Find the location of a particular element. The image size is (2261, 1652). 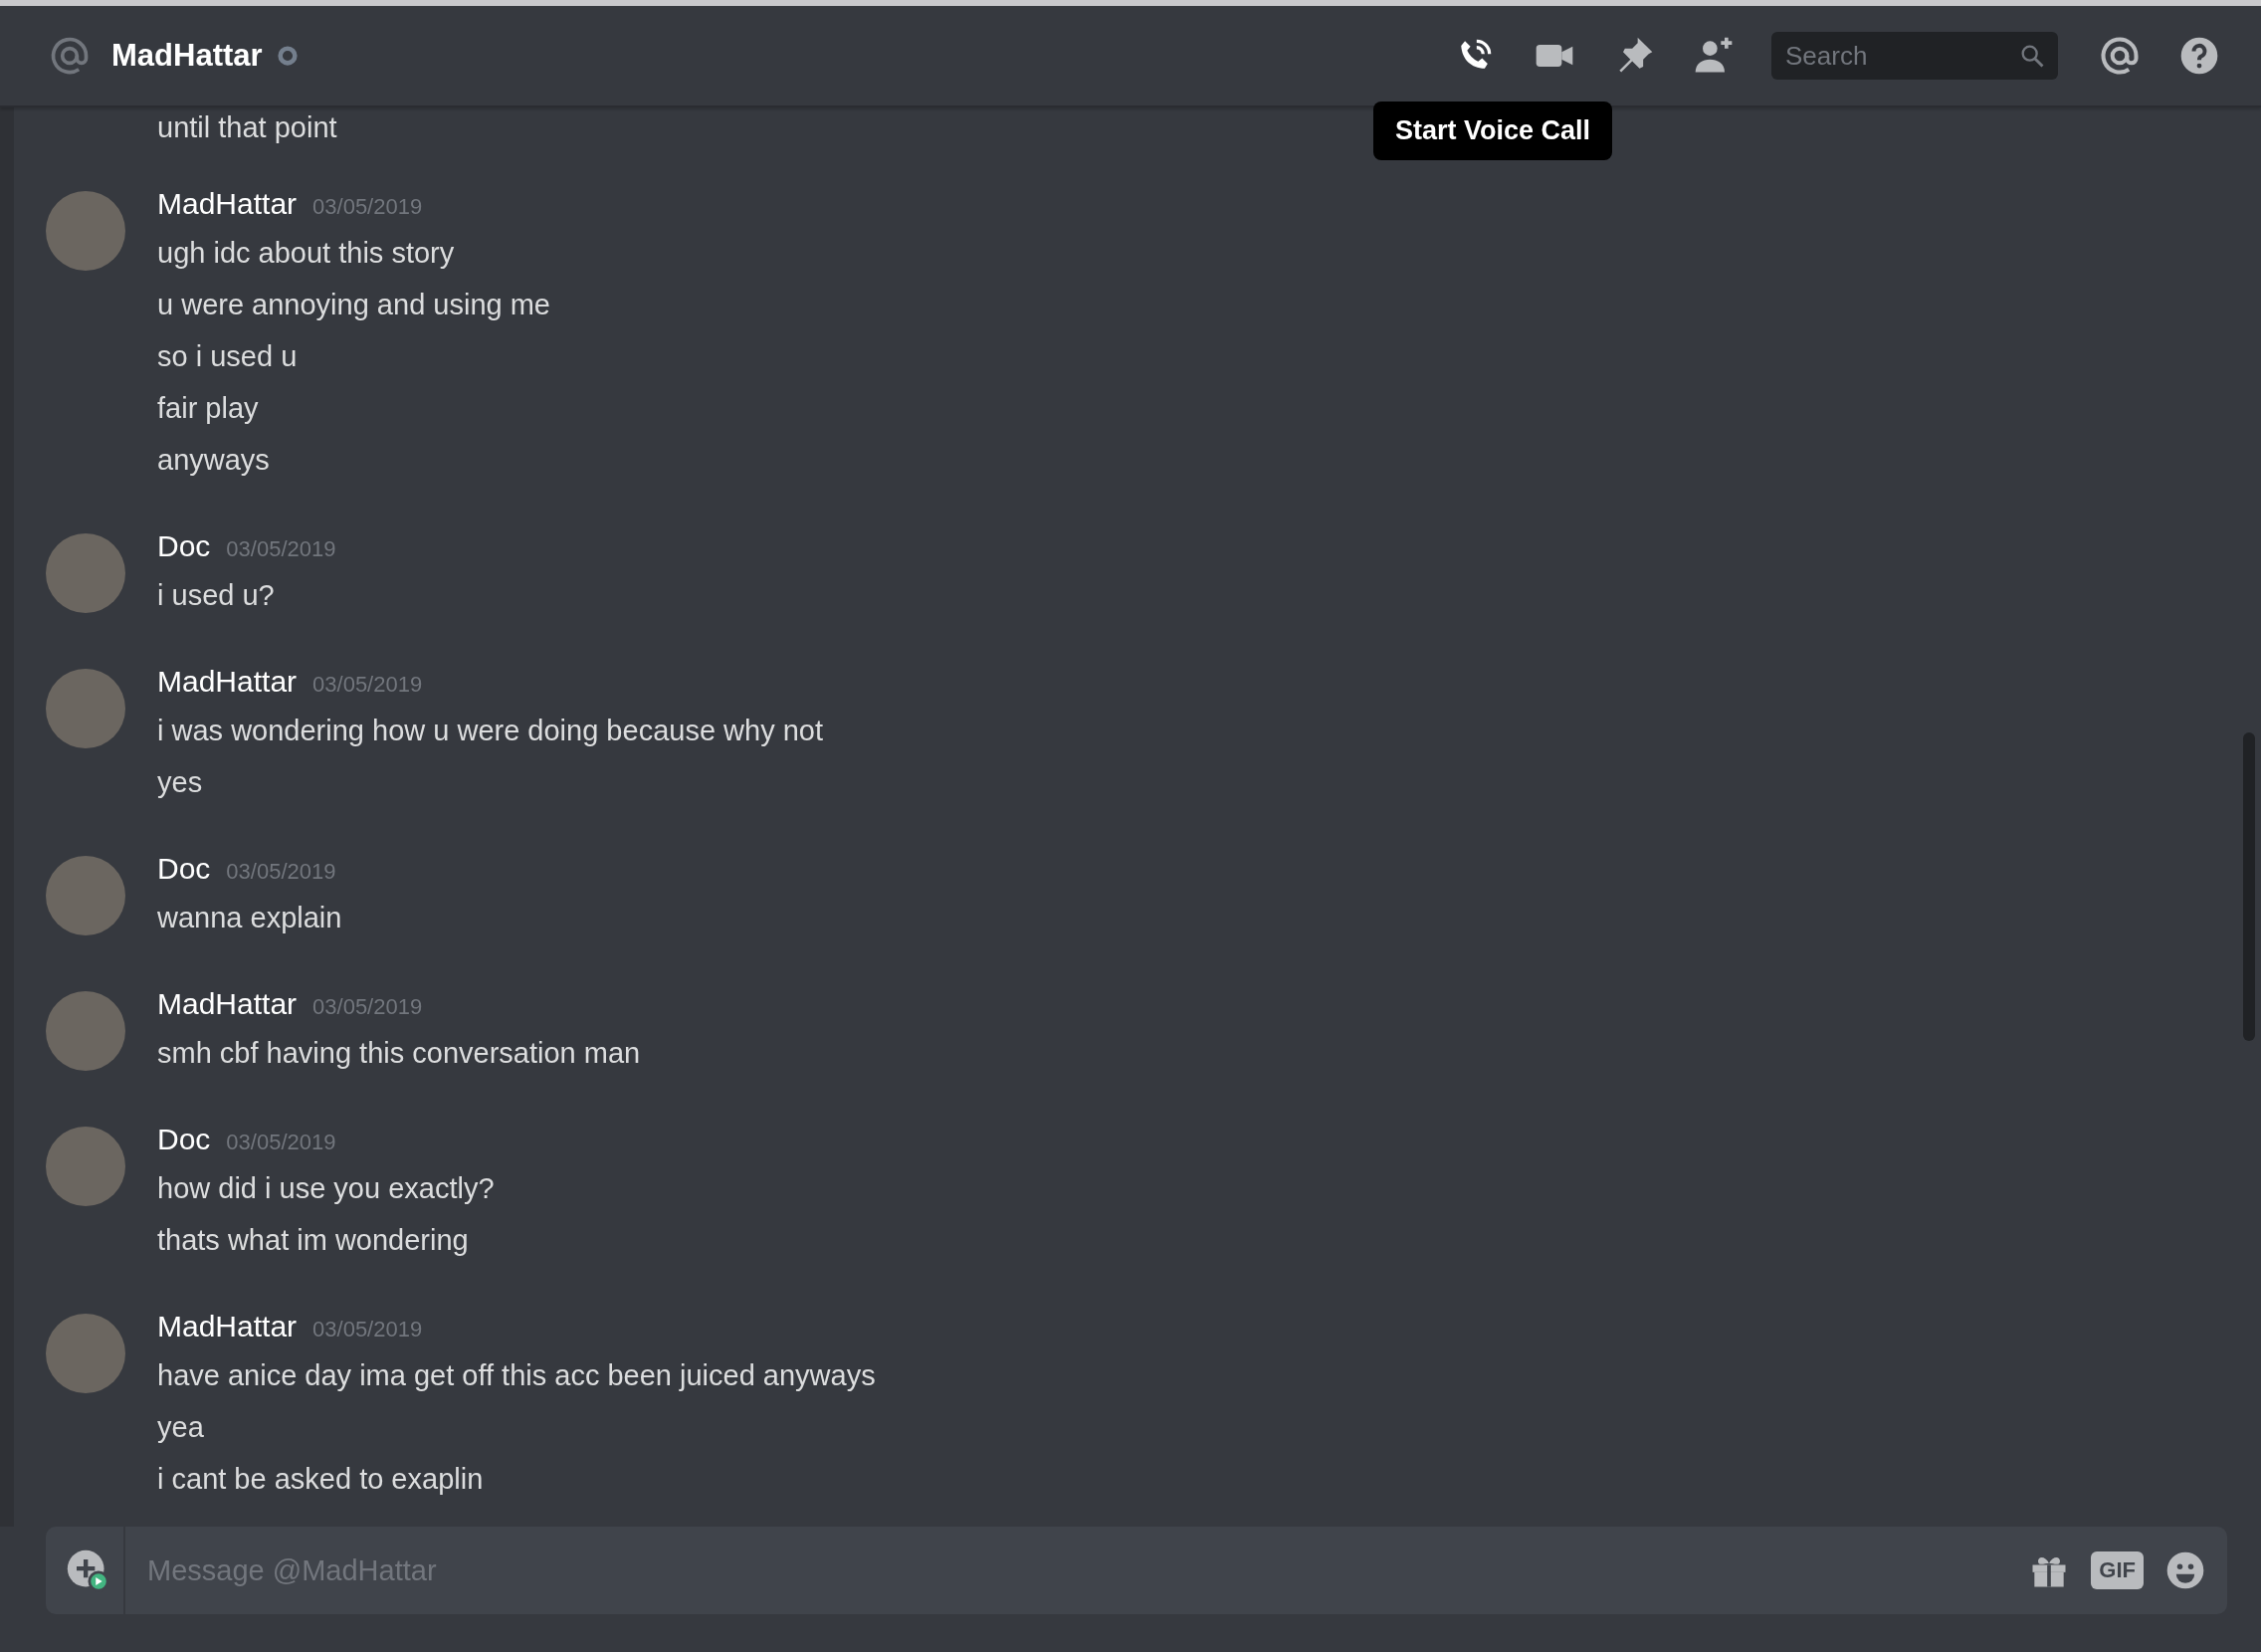

gif-button: GIF is located at coordinates (2118, 1570).